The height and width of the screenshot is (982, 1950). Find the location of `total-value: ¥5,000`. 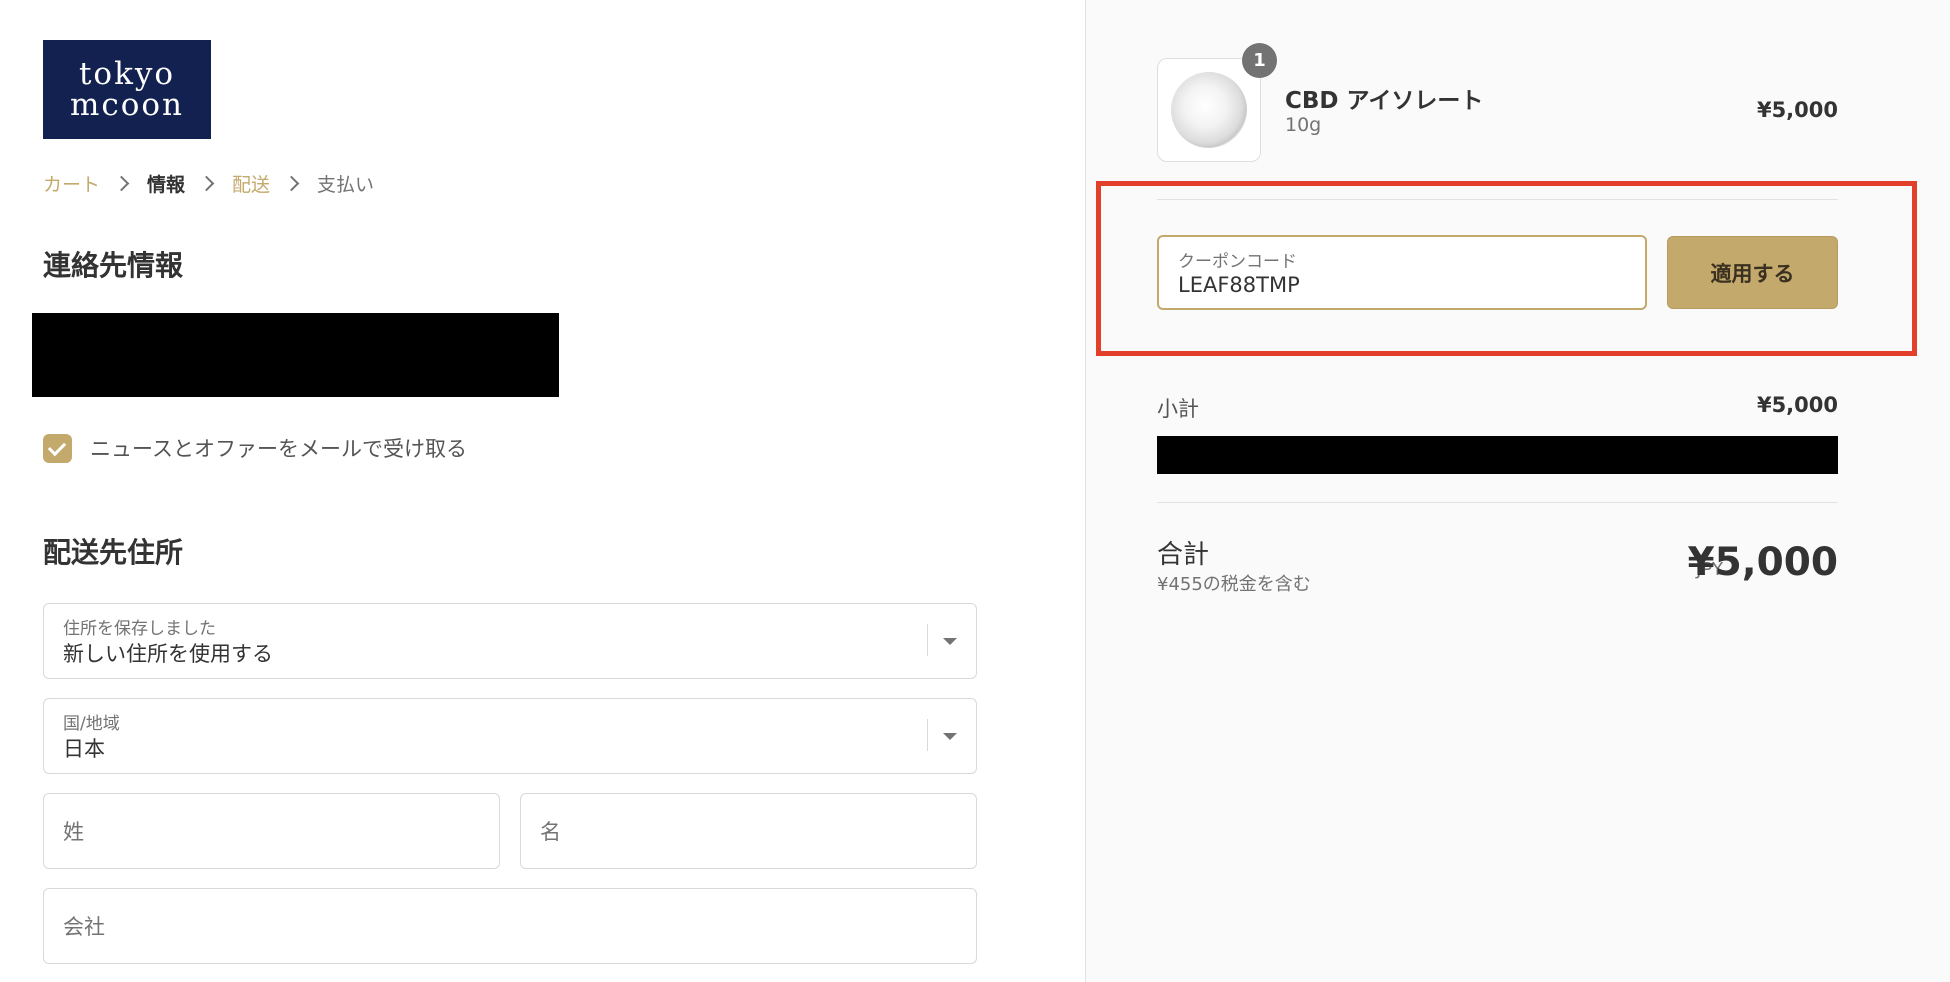

total-value: ¥5,000 is located at coordinates (1763, 562).